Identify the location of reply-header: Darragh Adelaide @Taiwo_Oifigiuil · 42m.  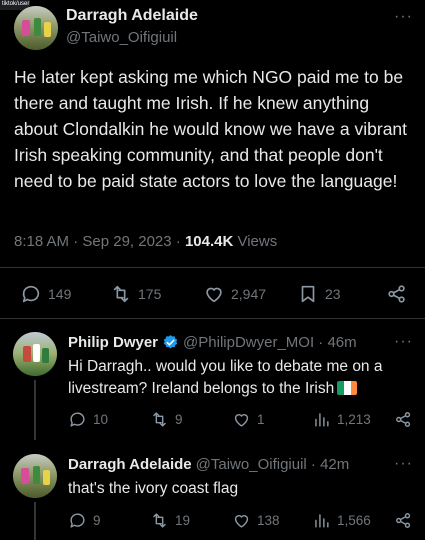
(208, 464).